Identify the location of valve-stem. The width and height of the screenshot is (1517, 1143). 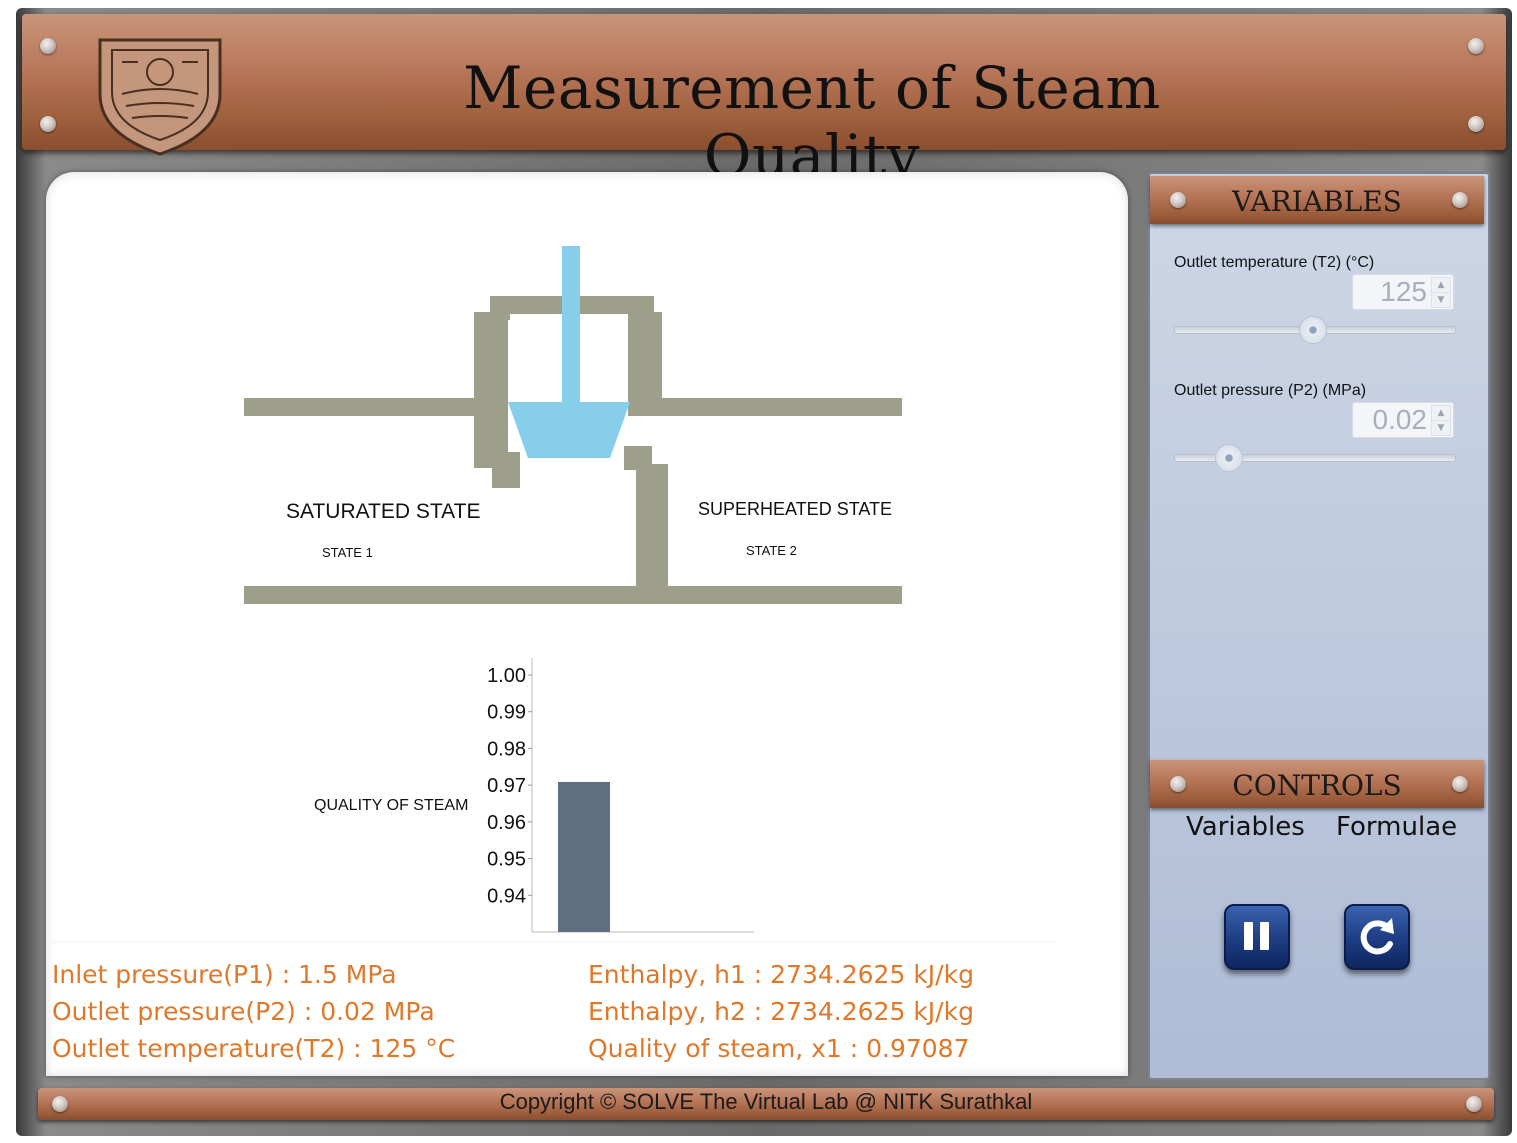
(571, 326).